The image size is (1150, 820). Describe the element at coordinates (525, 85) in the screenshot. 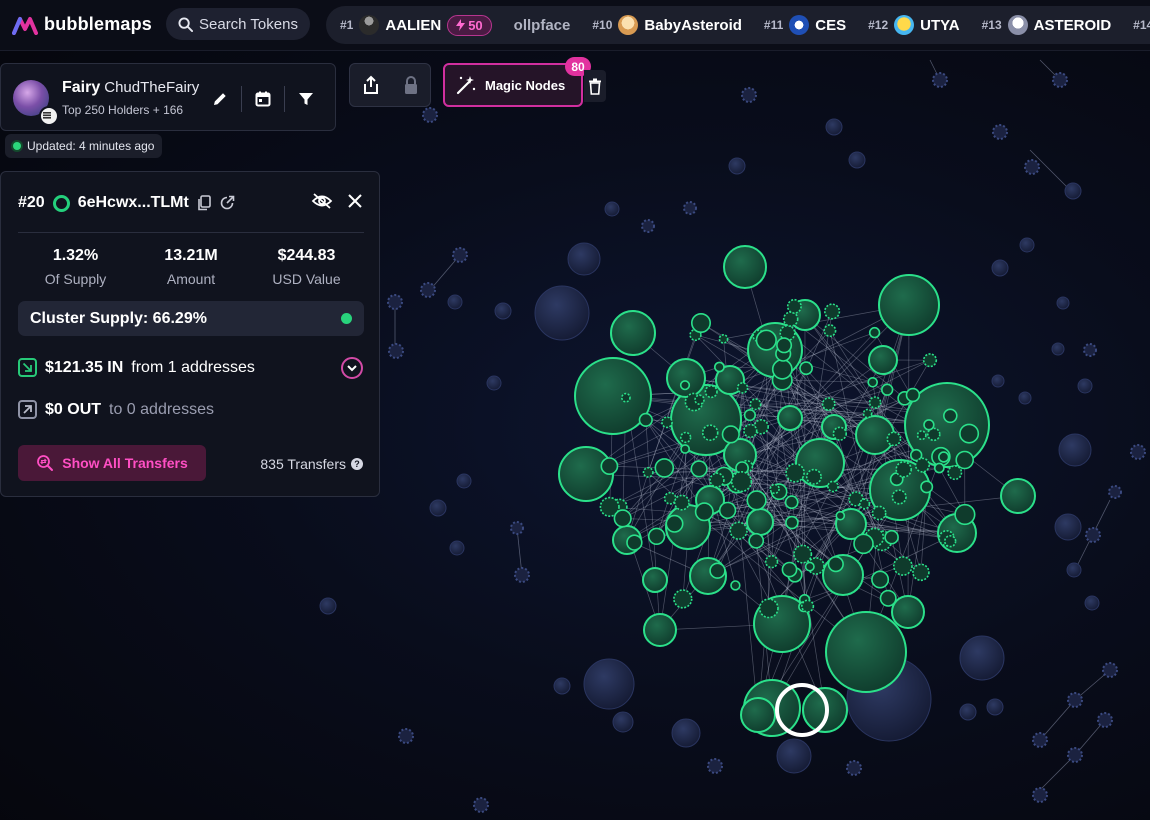

I see `magic-nodes-label: Magic Nodes` at that location.